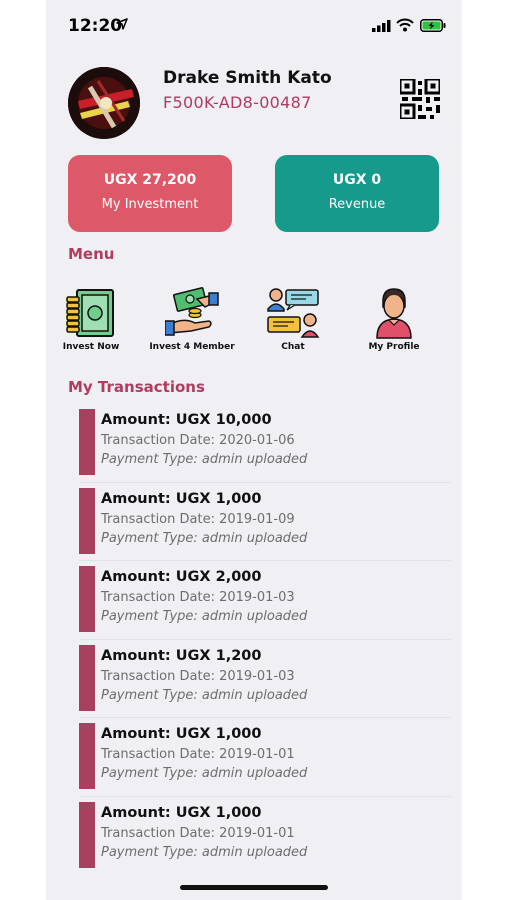 Image resolution: width=507 pixels, height=900 pixels. What do you see at coordinates (150, 180) in the screenshot?
I see `investment-amount: UGX 27,200` at bounding box center [150, 180].